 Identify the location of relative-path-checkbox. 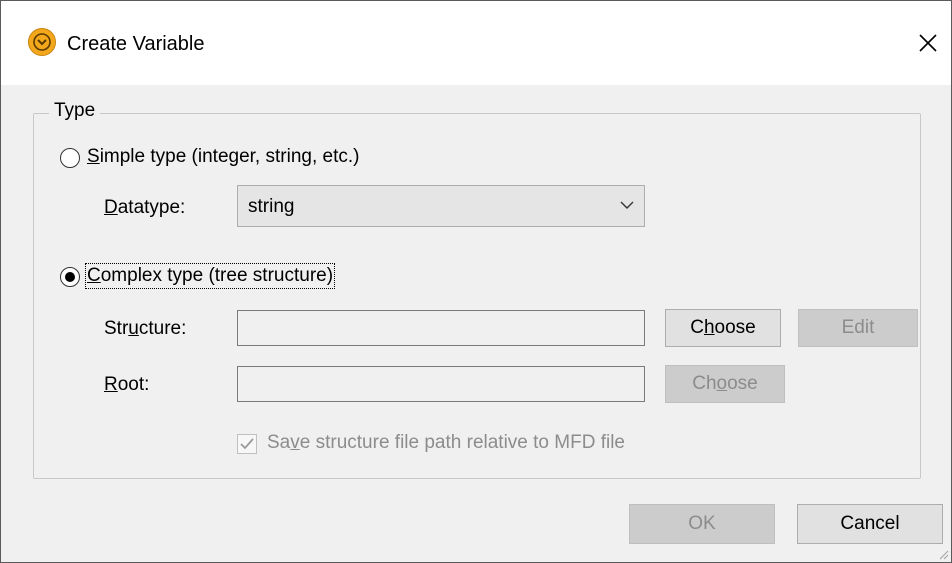
(247, 444).